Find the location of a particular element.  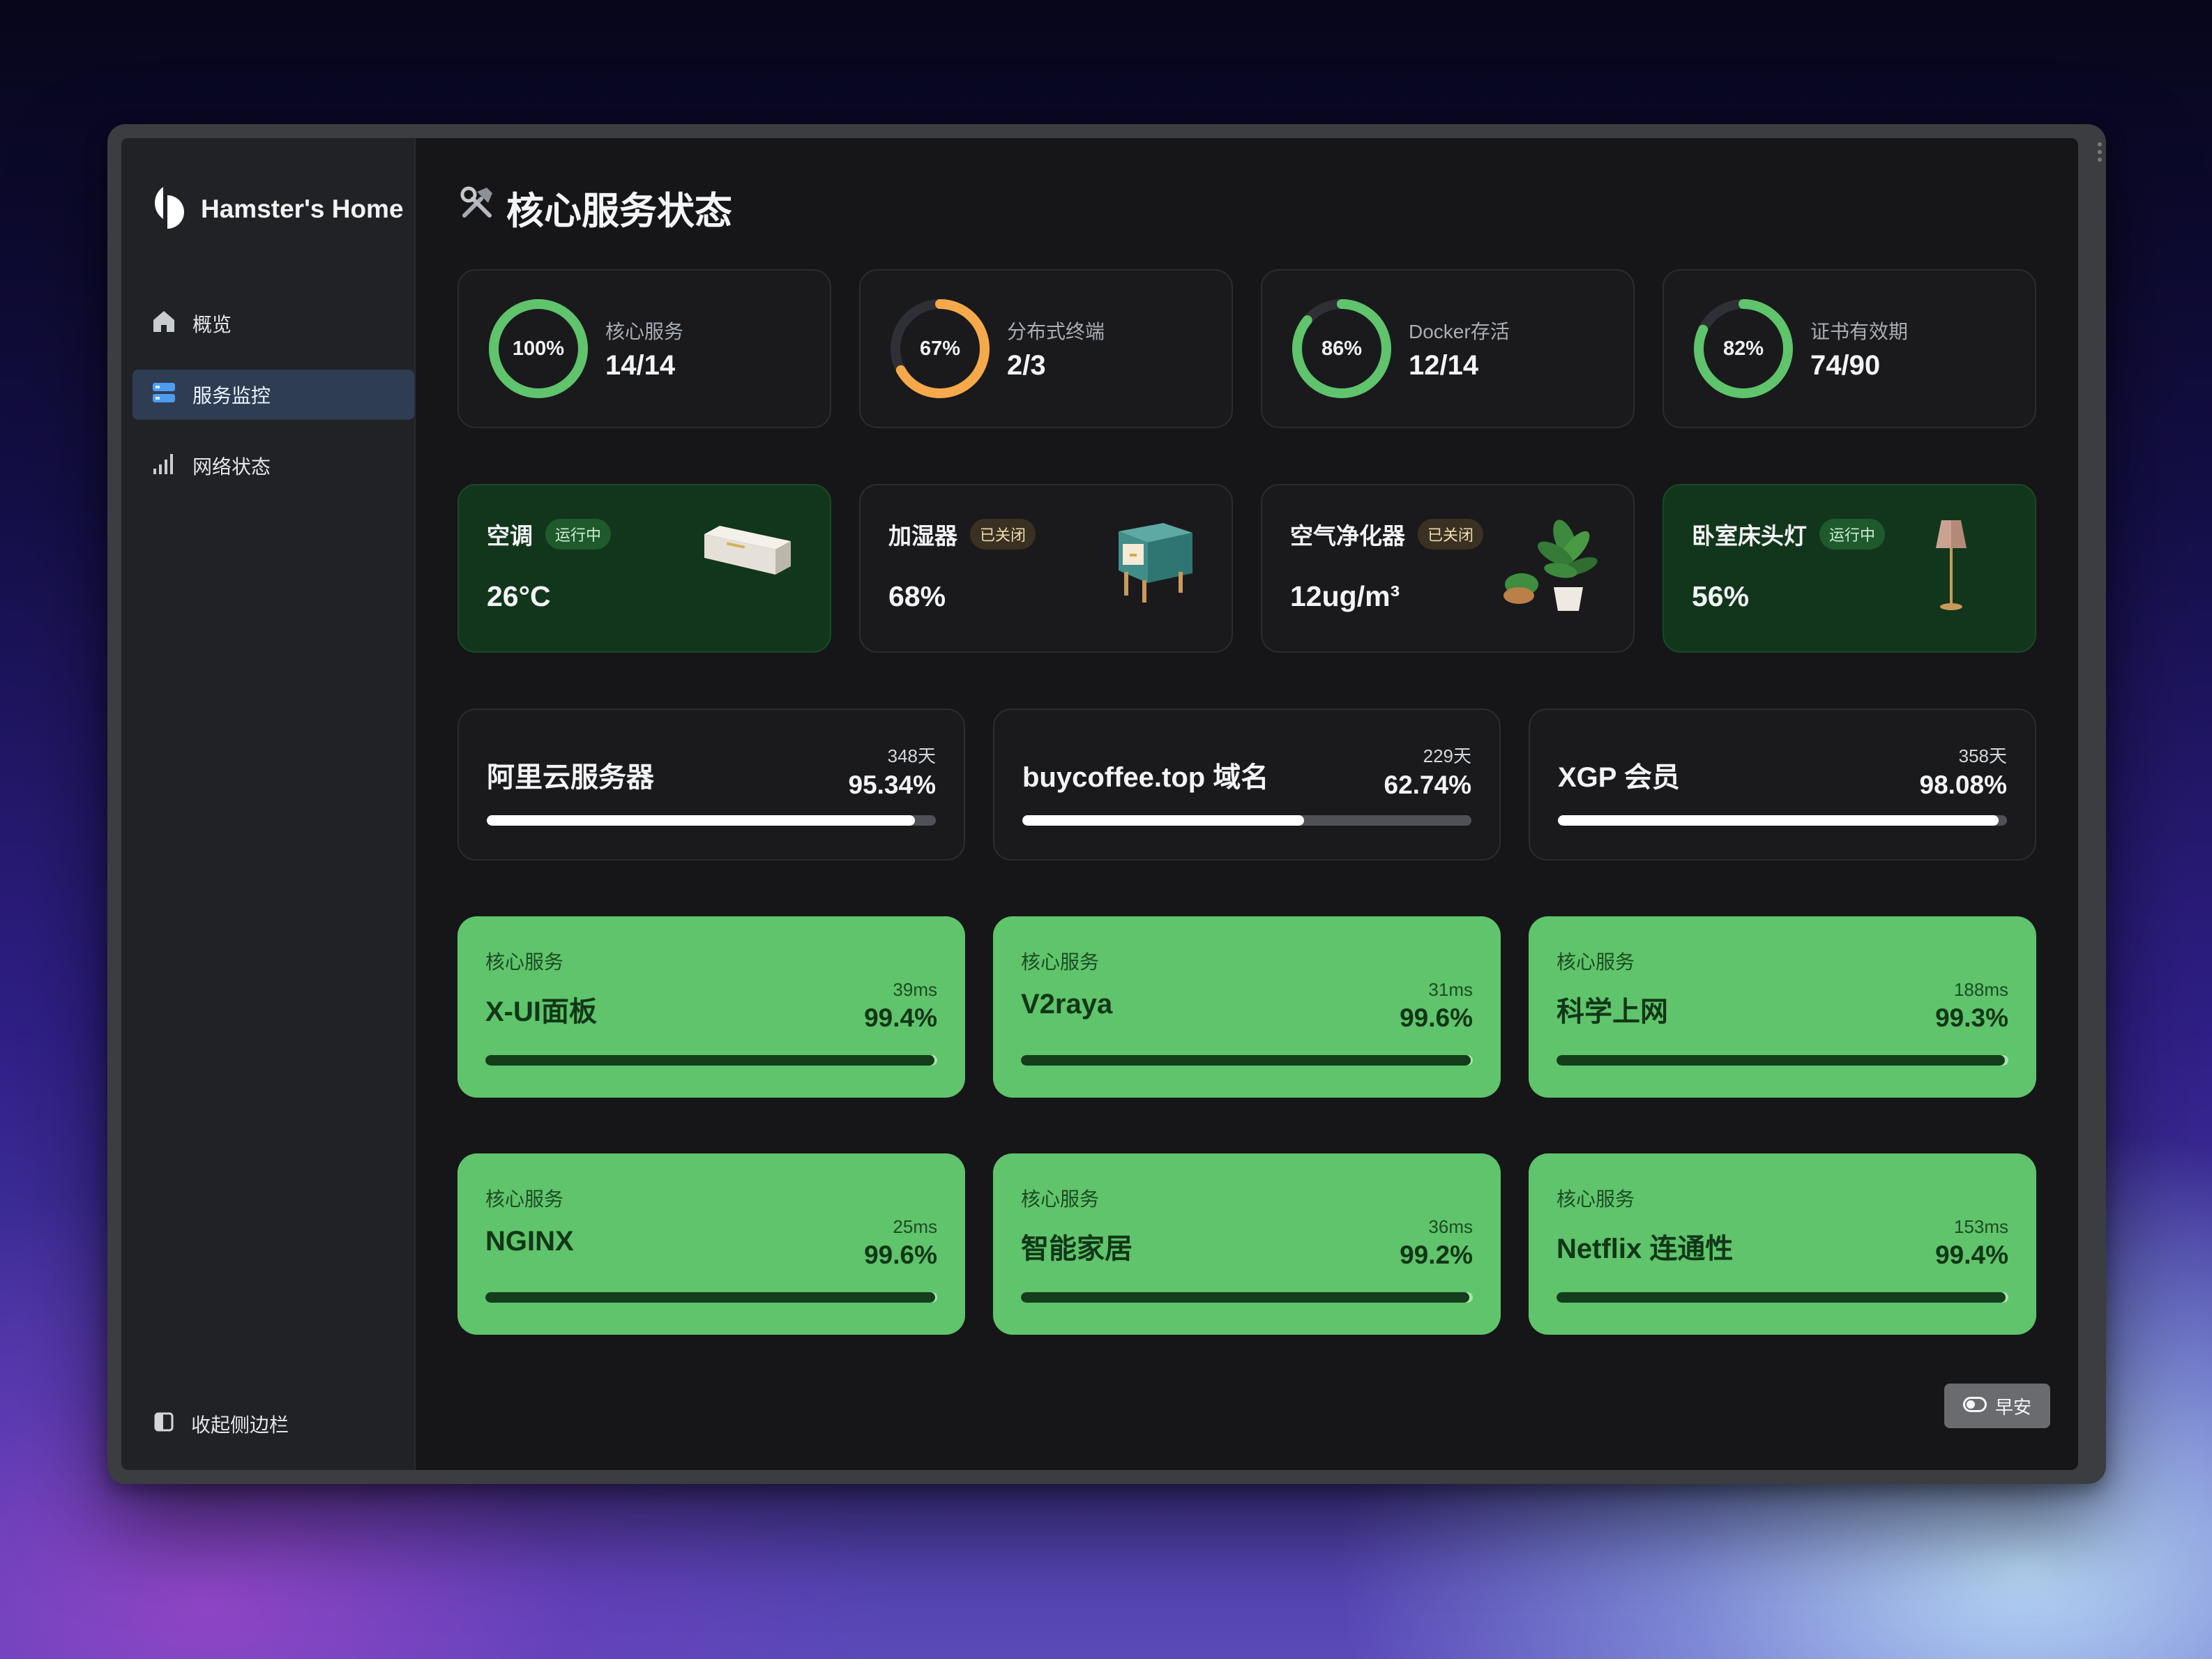

device-card-air-conditioner: 空调 运行中 26°C is located at coordinates (644, 568).